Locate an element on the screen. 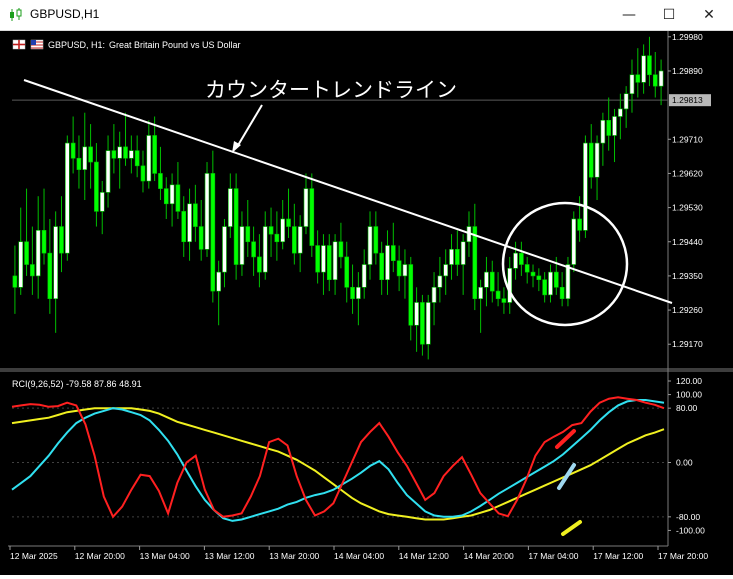 Image resolution: width=733 pixels, height=579 pixels. price-tick-label: 1.29530 is located at coordinates (687, 208).